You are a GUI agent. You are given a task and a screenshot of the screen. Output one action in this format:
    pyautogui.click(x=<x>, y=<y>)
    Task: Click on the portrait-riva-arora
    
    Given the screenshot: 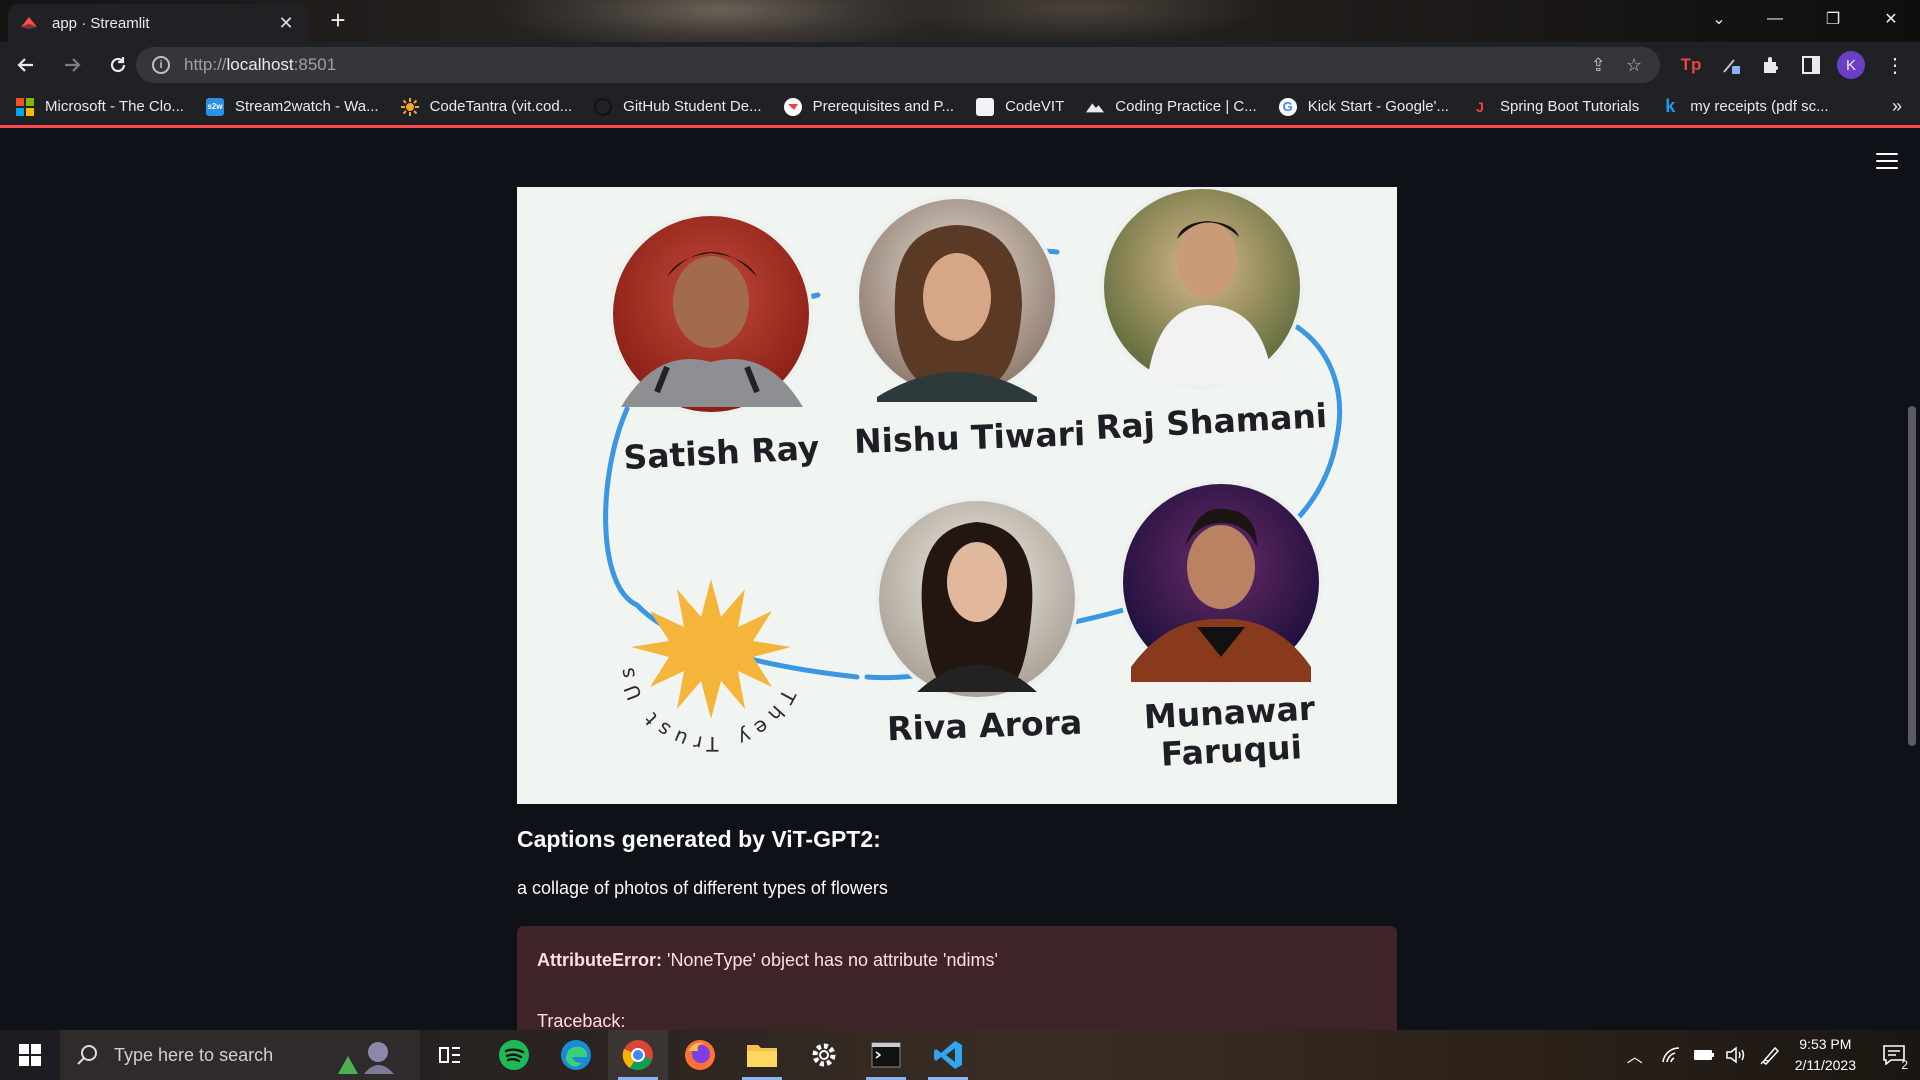 What is the action you would take?
    pyautogui.click(x=977, y=599)
    